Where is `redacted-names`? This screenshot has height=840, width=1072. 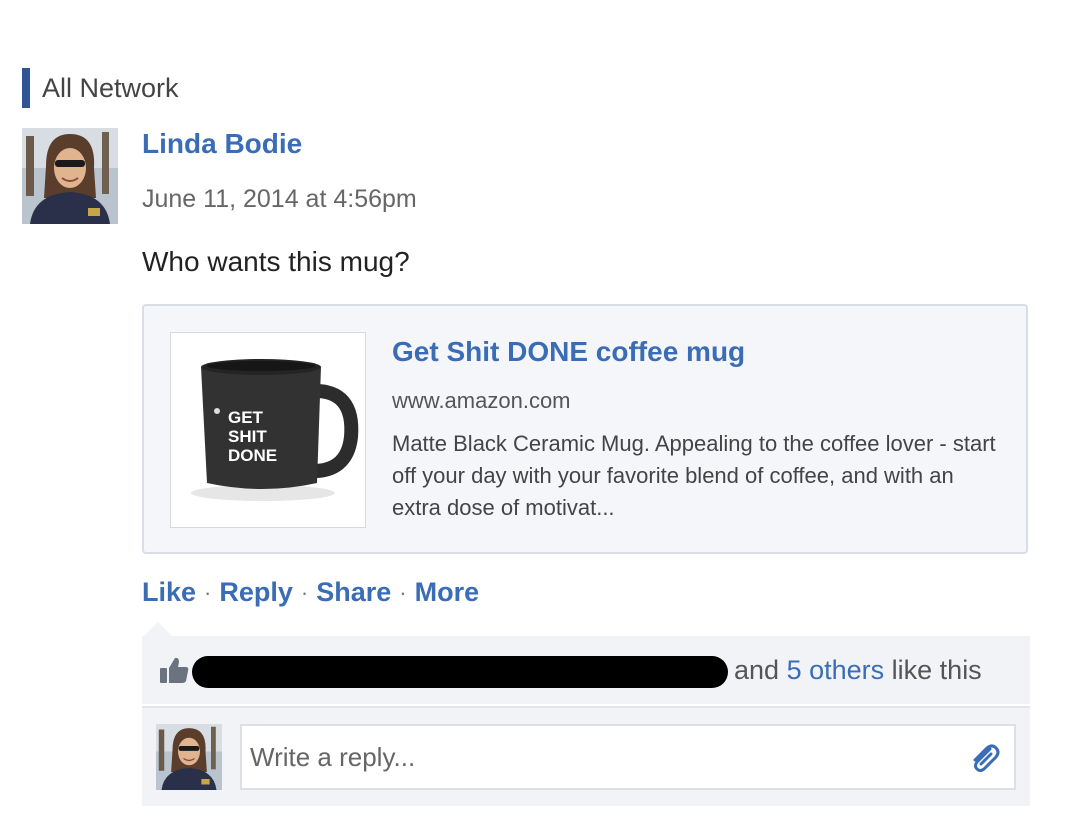 redacted-names is located at coordinates (460, 672).